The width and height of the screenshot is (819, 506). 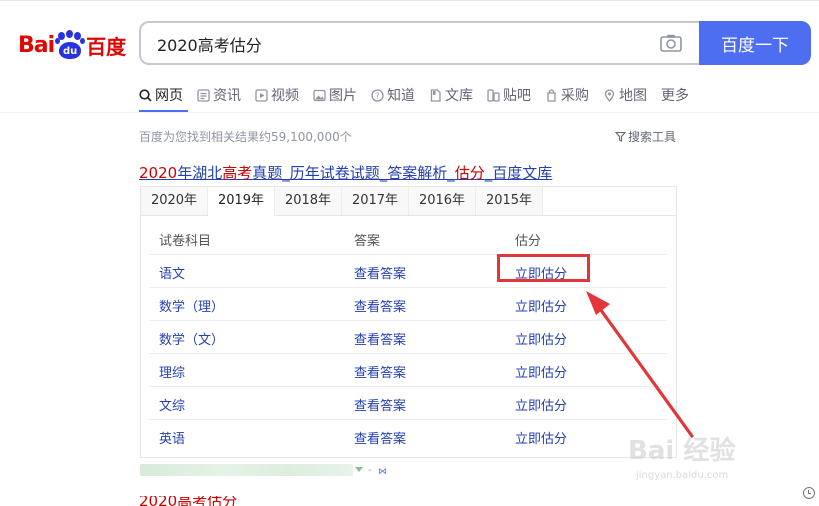 I want to click on blurred-url, so click(x=246, y=470).